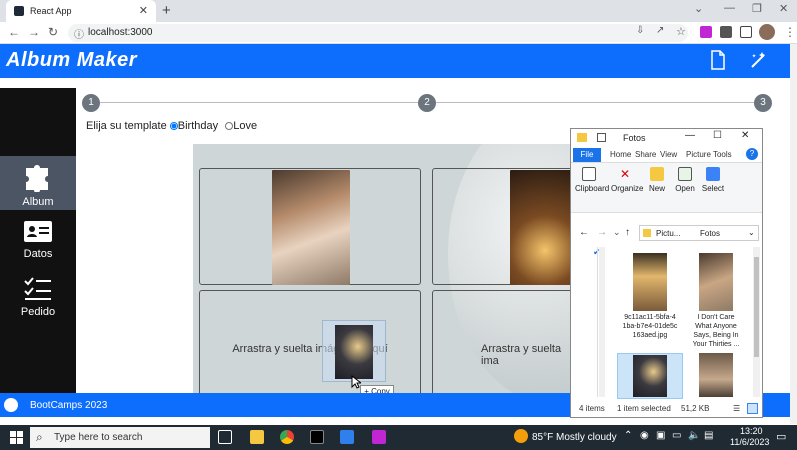 The image size is (797, 450). Describe the element at coordinates (726, 32) in the screenshot. I see `extensions-puzzle-icon` at that location.